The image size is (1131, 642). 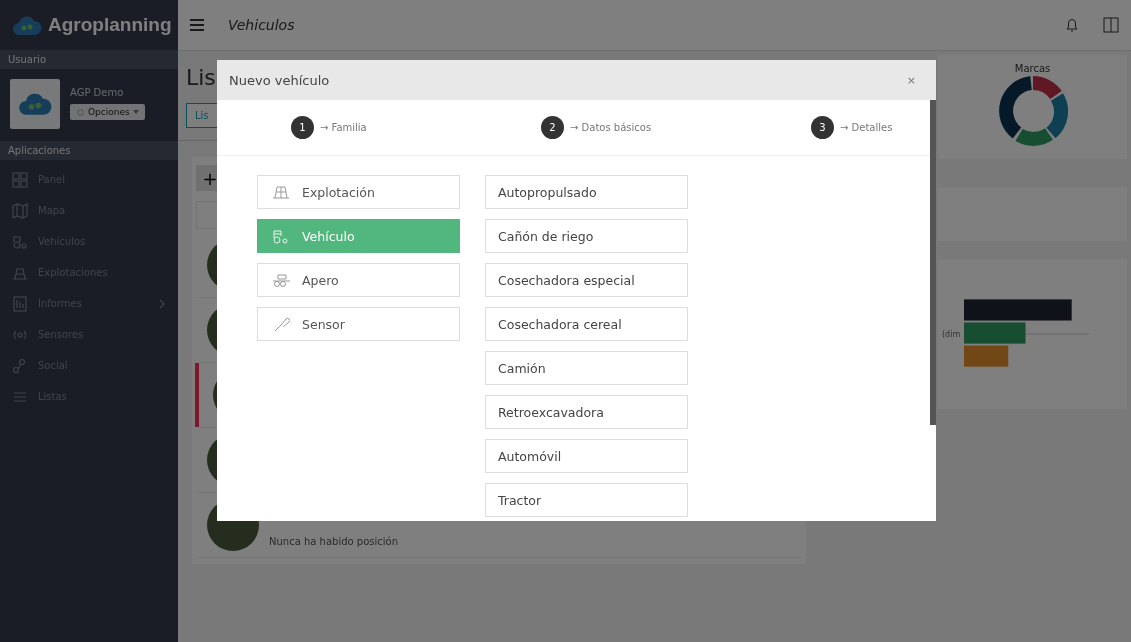 I want to click on family-option: Sensor, so click(x=358, y=324).